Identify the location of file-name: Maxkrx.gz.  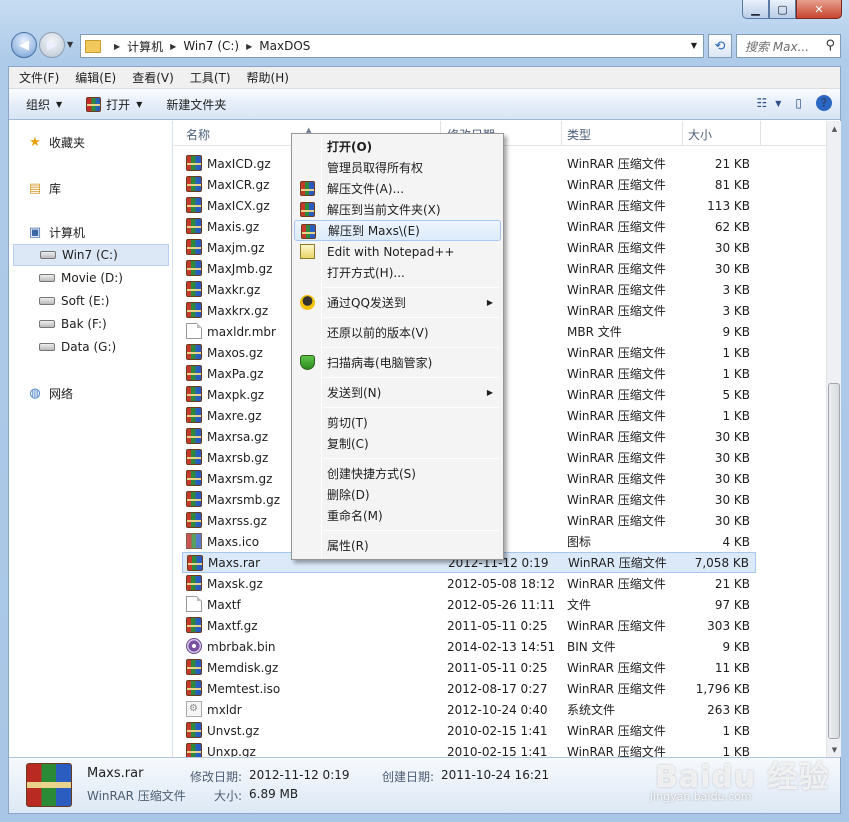
(238, 310).